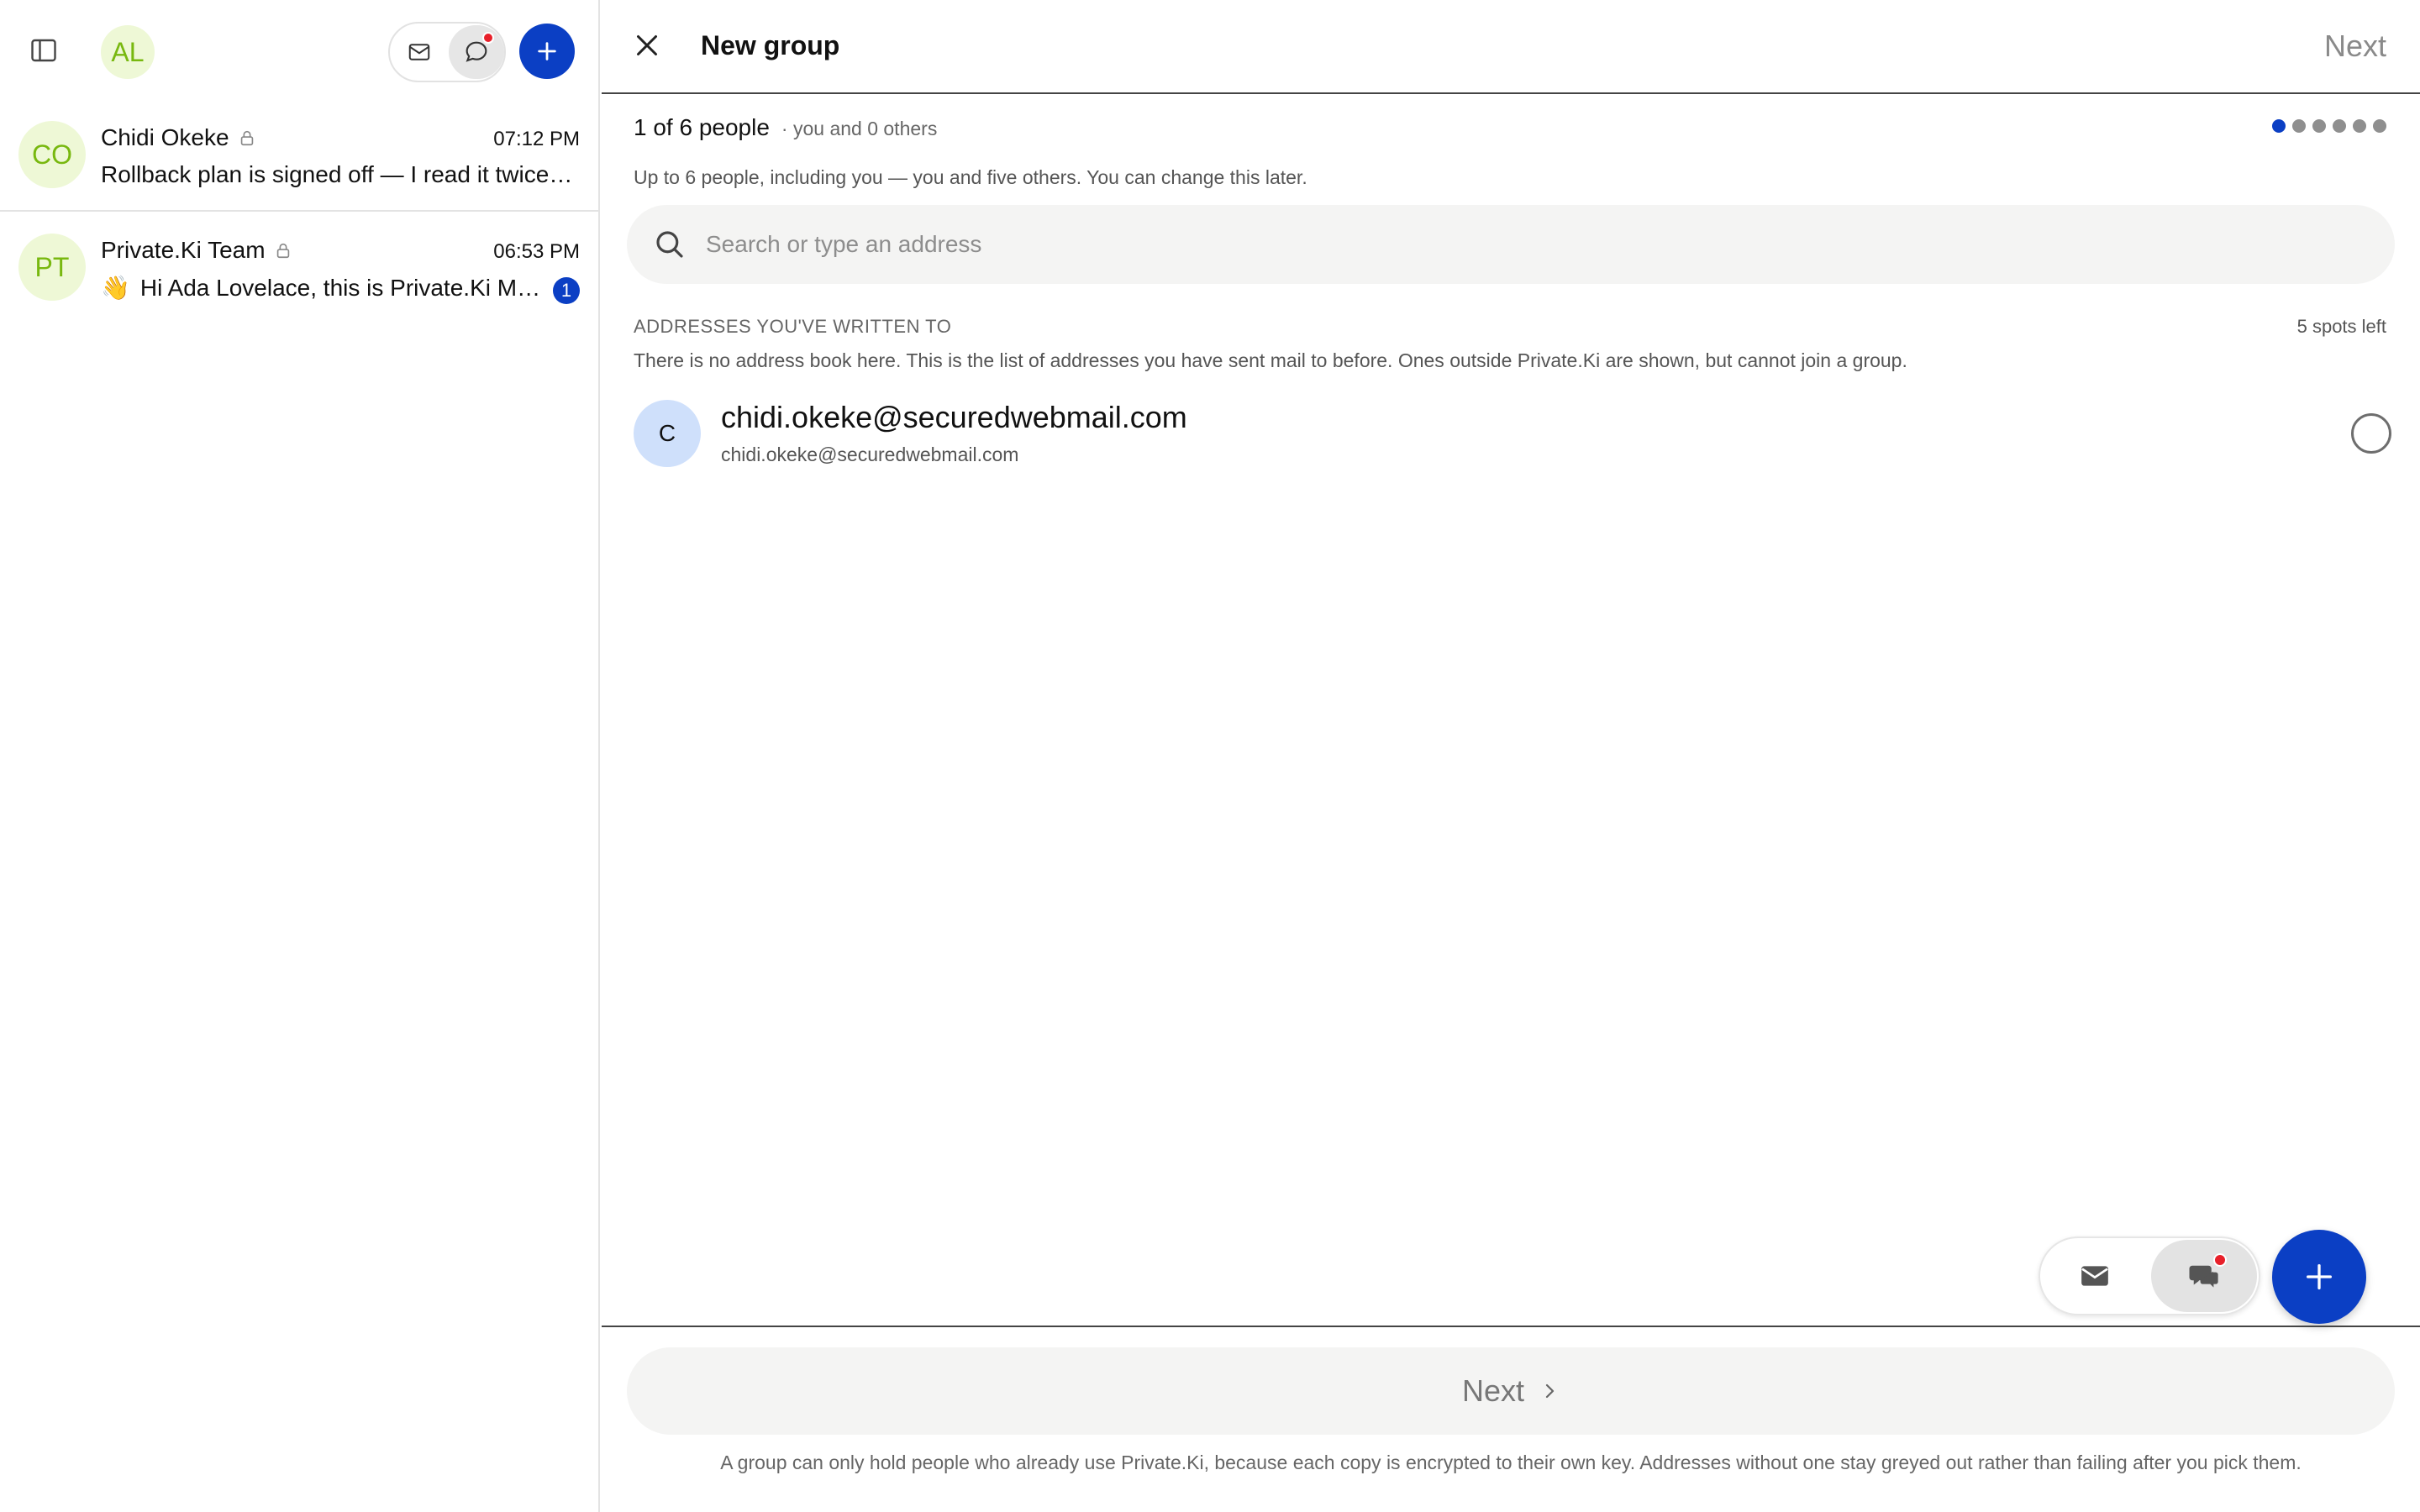  Describe the element at coordinates (1529, 244) in the screenshot. I see `search-input` at that location.